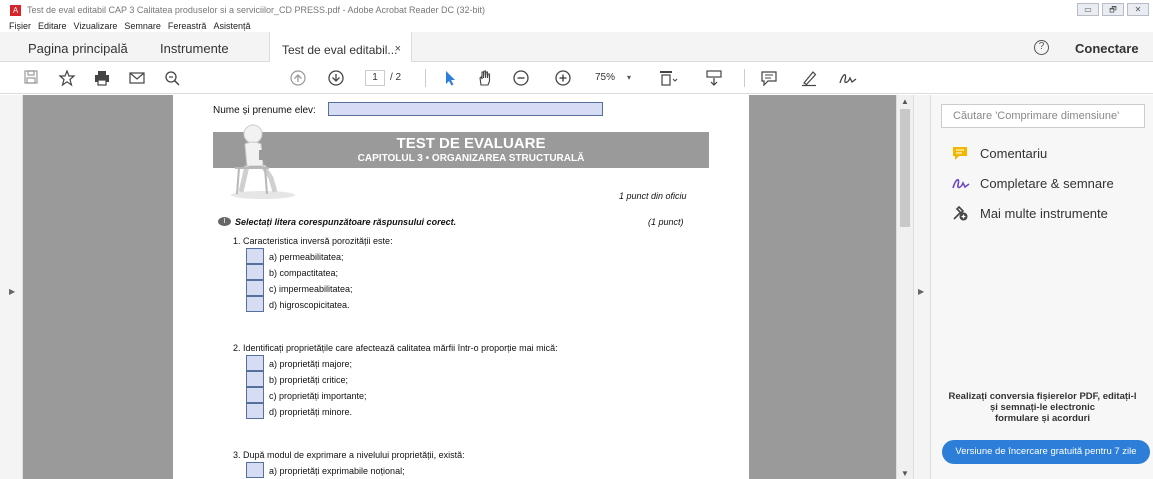 The height and width of the screenshot is (479, 1153). I want to click on menu-window: Fereastră, so click(187, 26).